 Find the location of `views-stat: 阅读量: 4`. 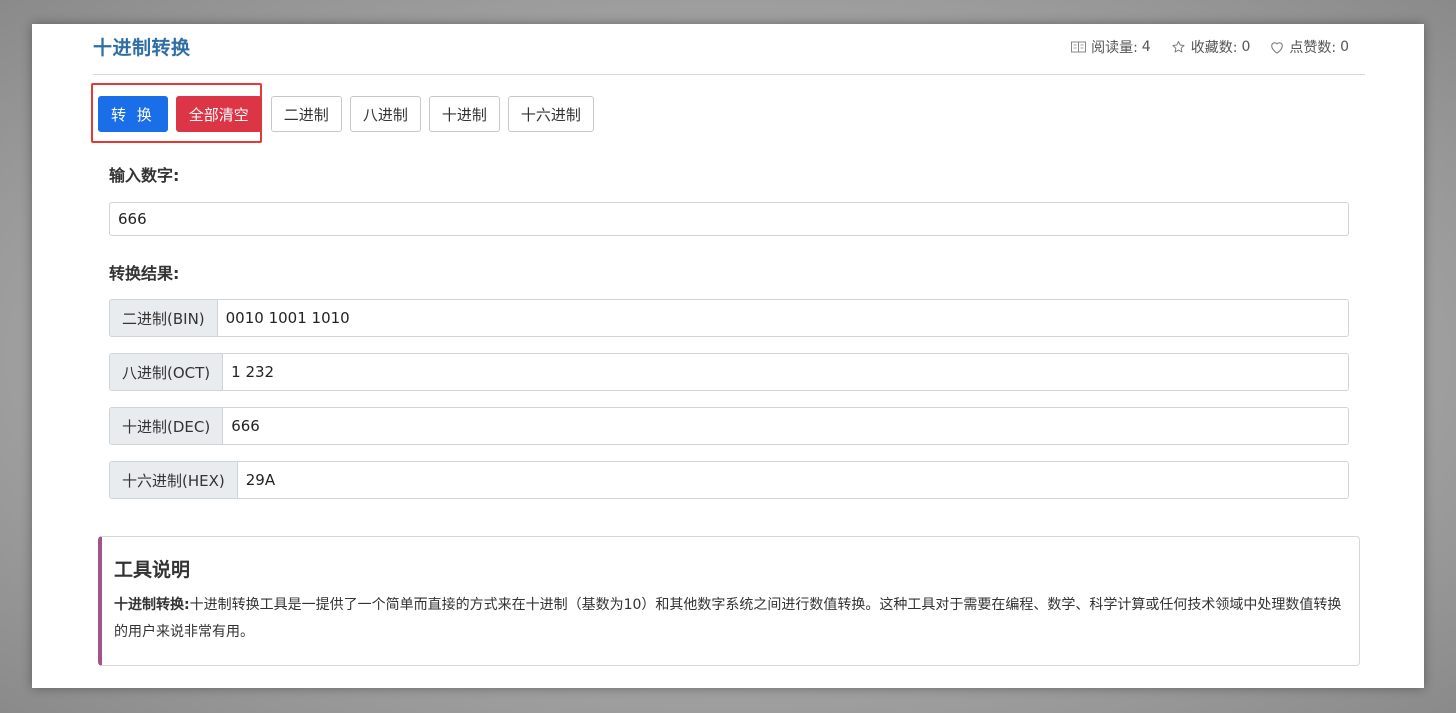

views-stat: 阅读量: 4 is located at coordinates (1111, 47).